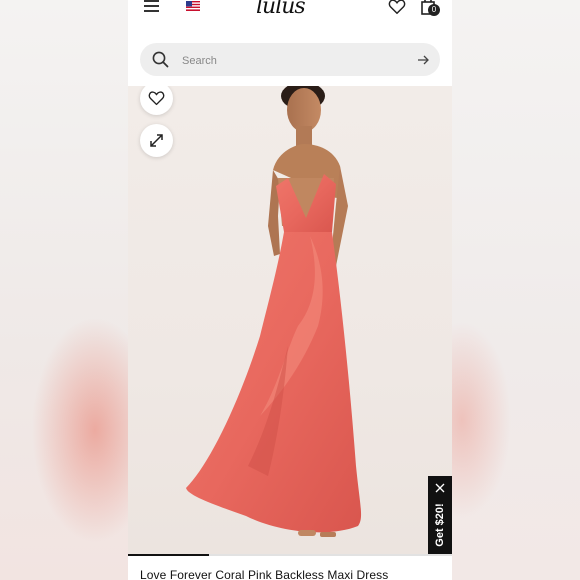 Image resolution: width=580 pixels, height=580 pixels. I want to click on top-navigation-bar: lulus 0, so click(290, 17).